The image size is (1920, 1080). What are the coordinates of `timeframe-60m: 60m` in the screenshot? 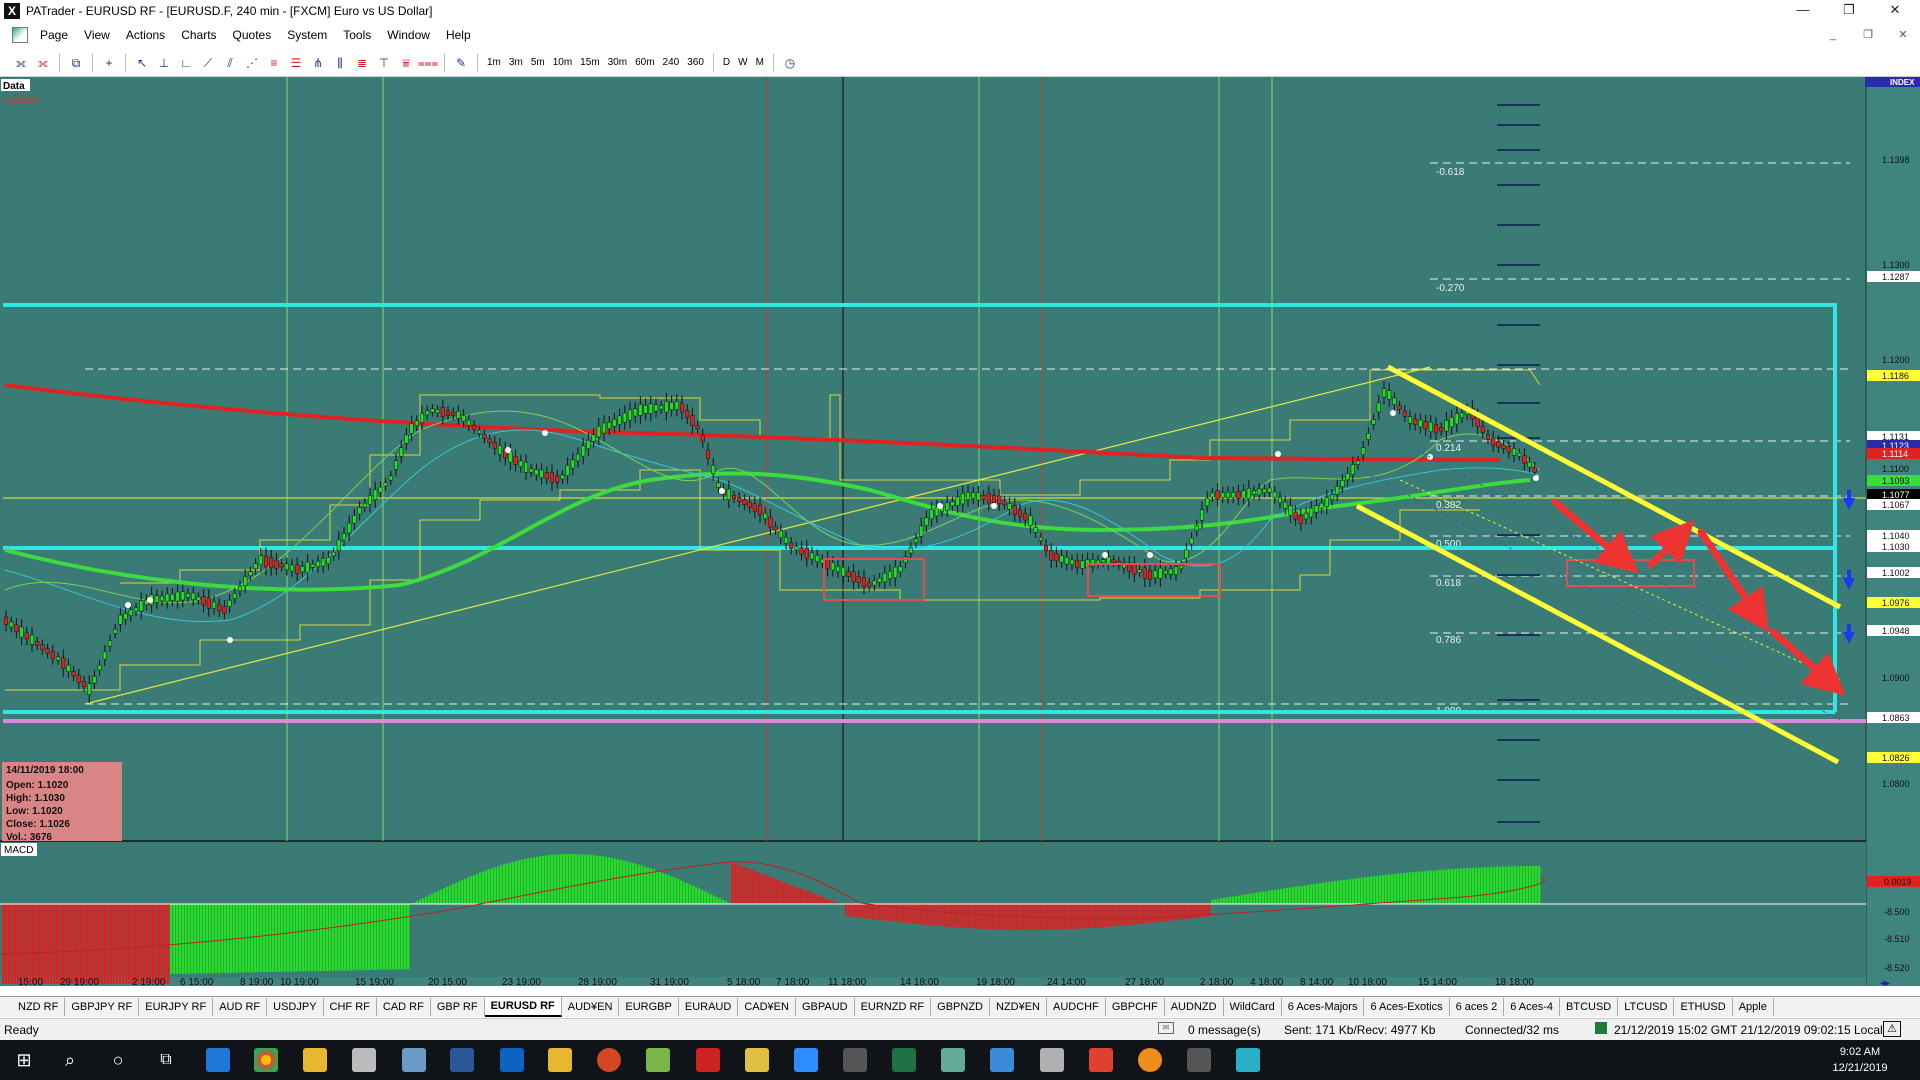 It's located at (644, 63).